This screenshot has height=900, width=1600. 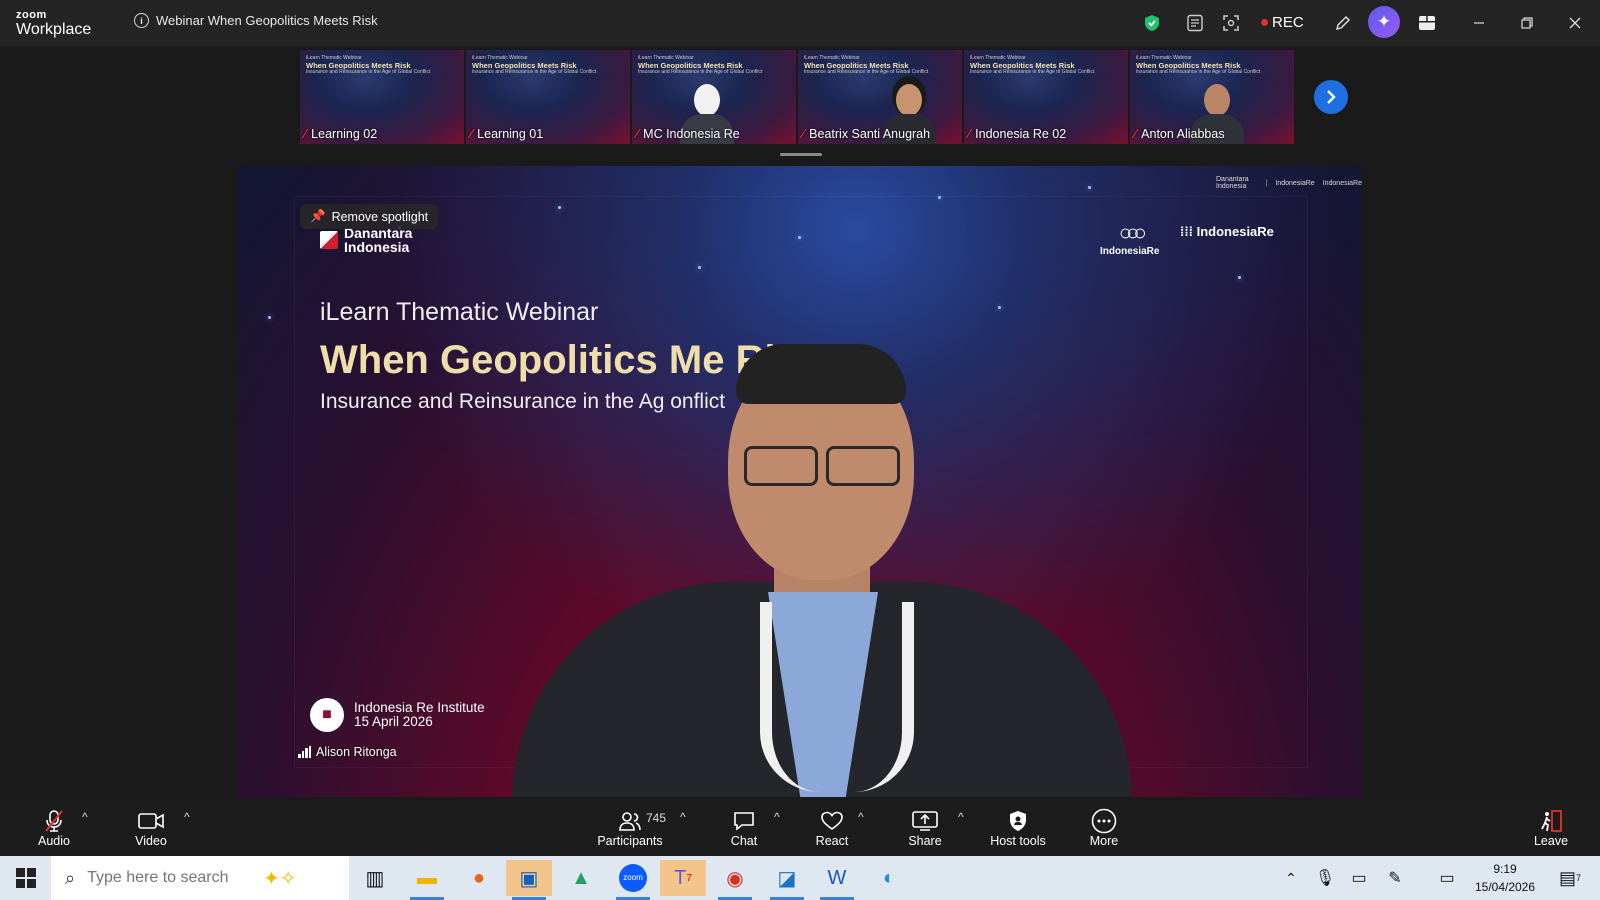 I want to click on video-camera-icon, so click(x=151, y=821).